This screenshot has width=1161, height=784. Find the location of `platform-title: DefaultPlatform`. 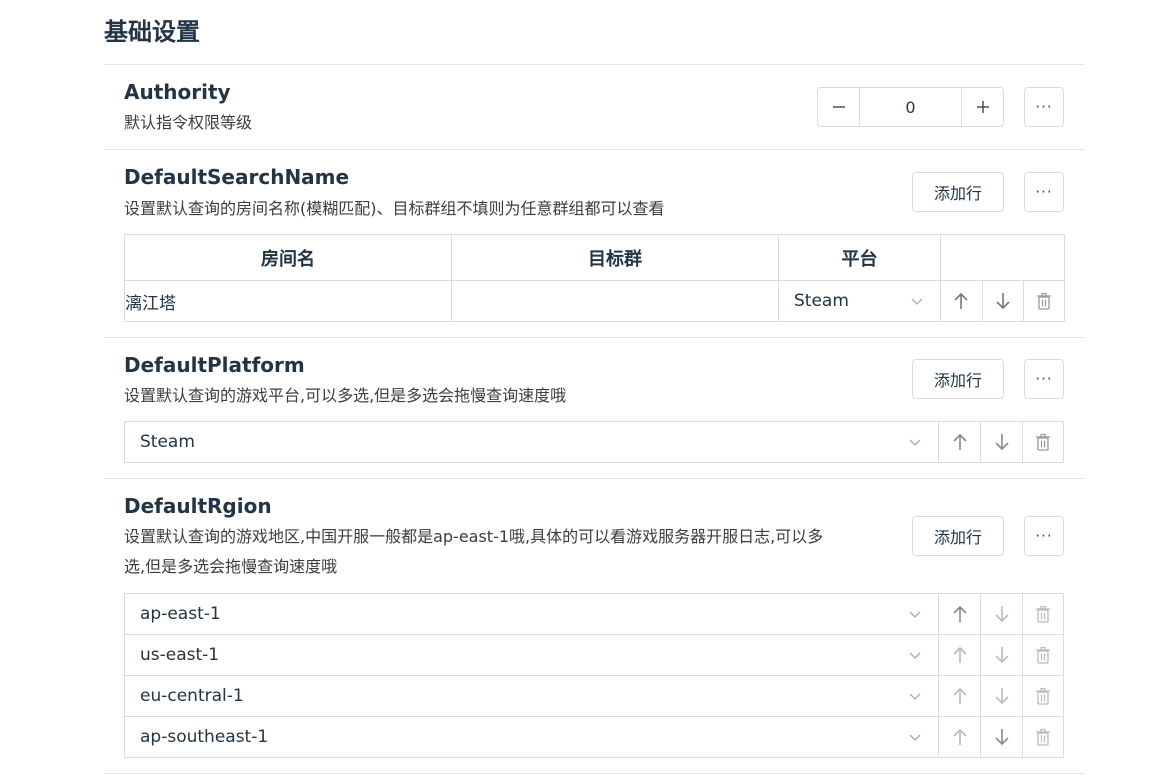

platform-title: DefaultPlatform is located at coordinates (214, 365).